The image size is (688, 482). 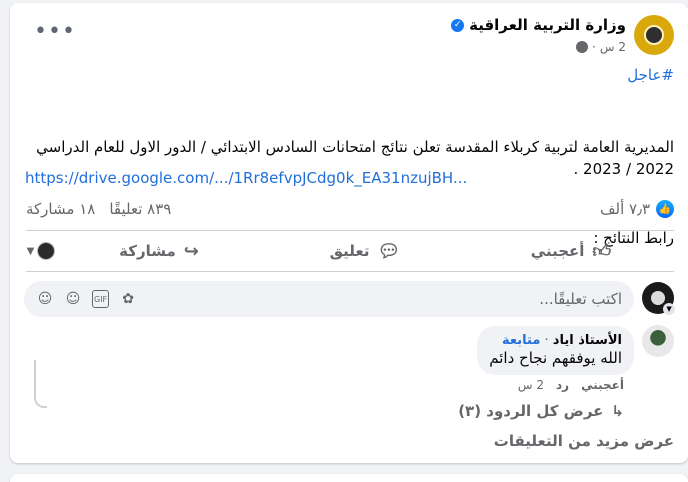 I want to click on verified-icon: ✓, so click(x=458, y=25).